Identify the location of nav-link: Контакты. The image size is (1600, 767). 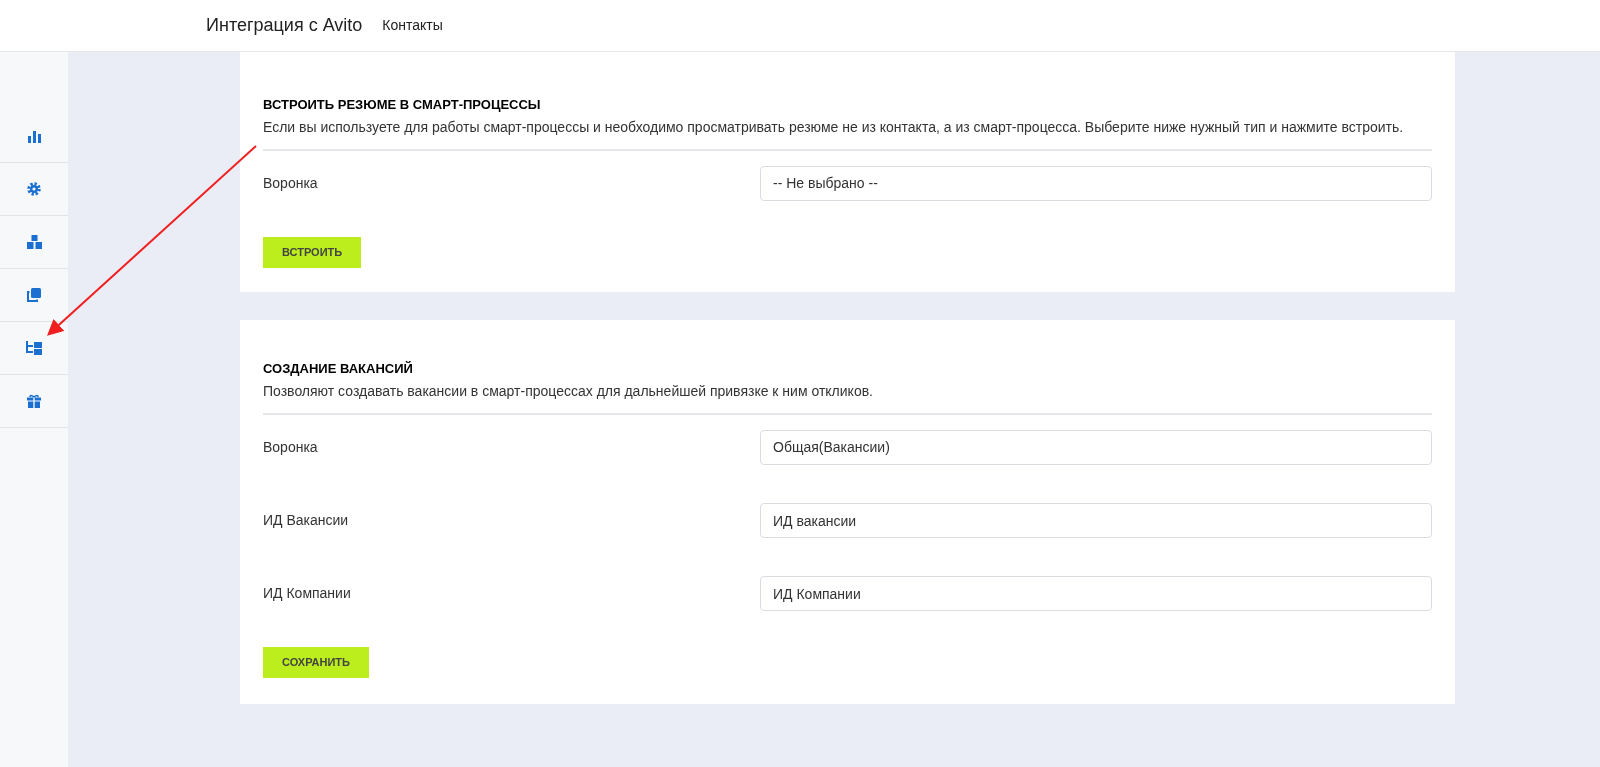
(412, 25).